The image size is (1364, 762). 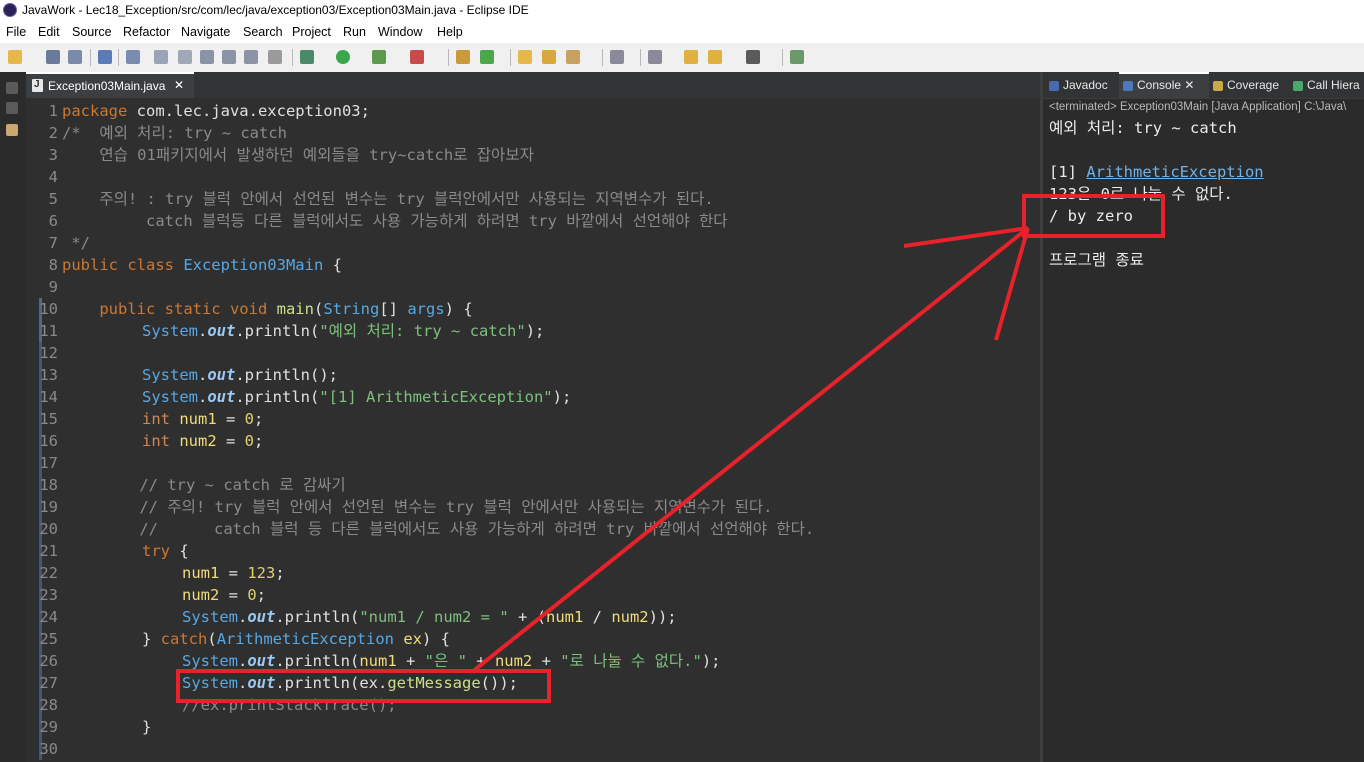 I want to click on console-line: [1] ArithmeticException, so click(x=1156, y=172).